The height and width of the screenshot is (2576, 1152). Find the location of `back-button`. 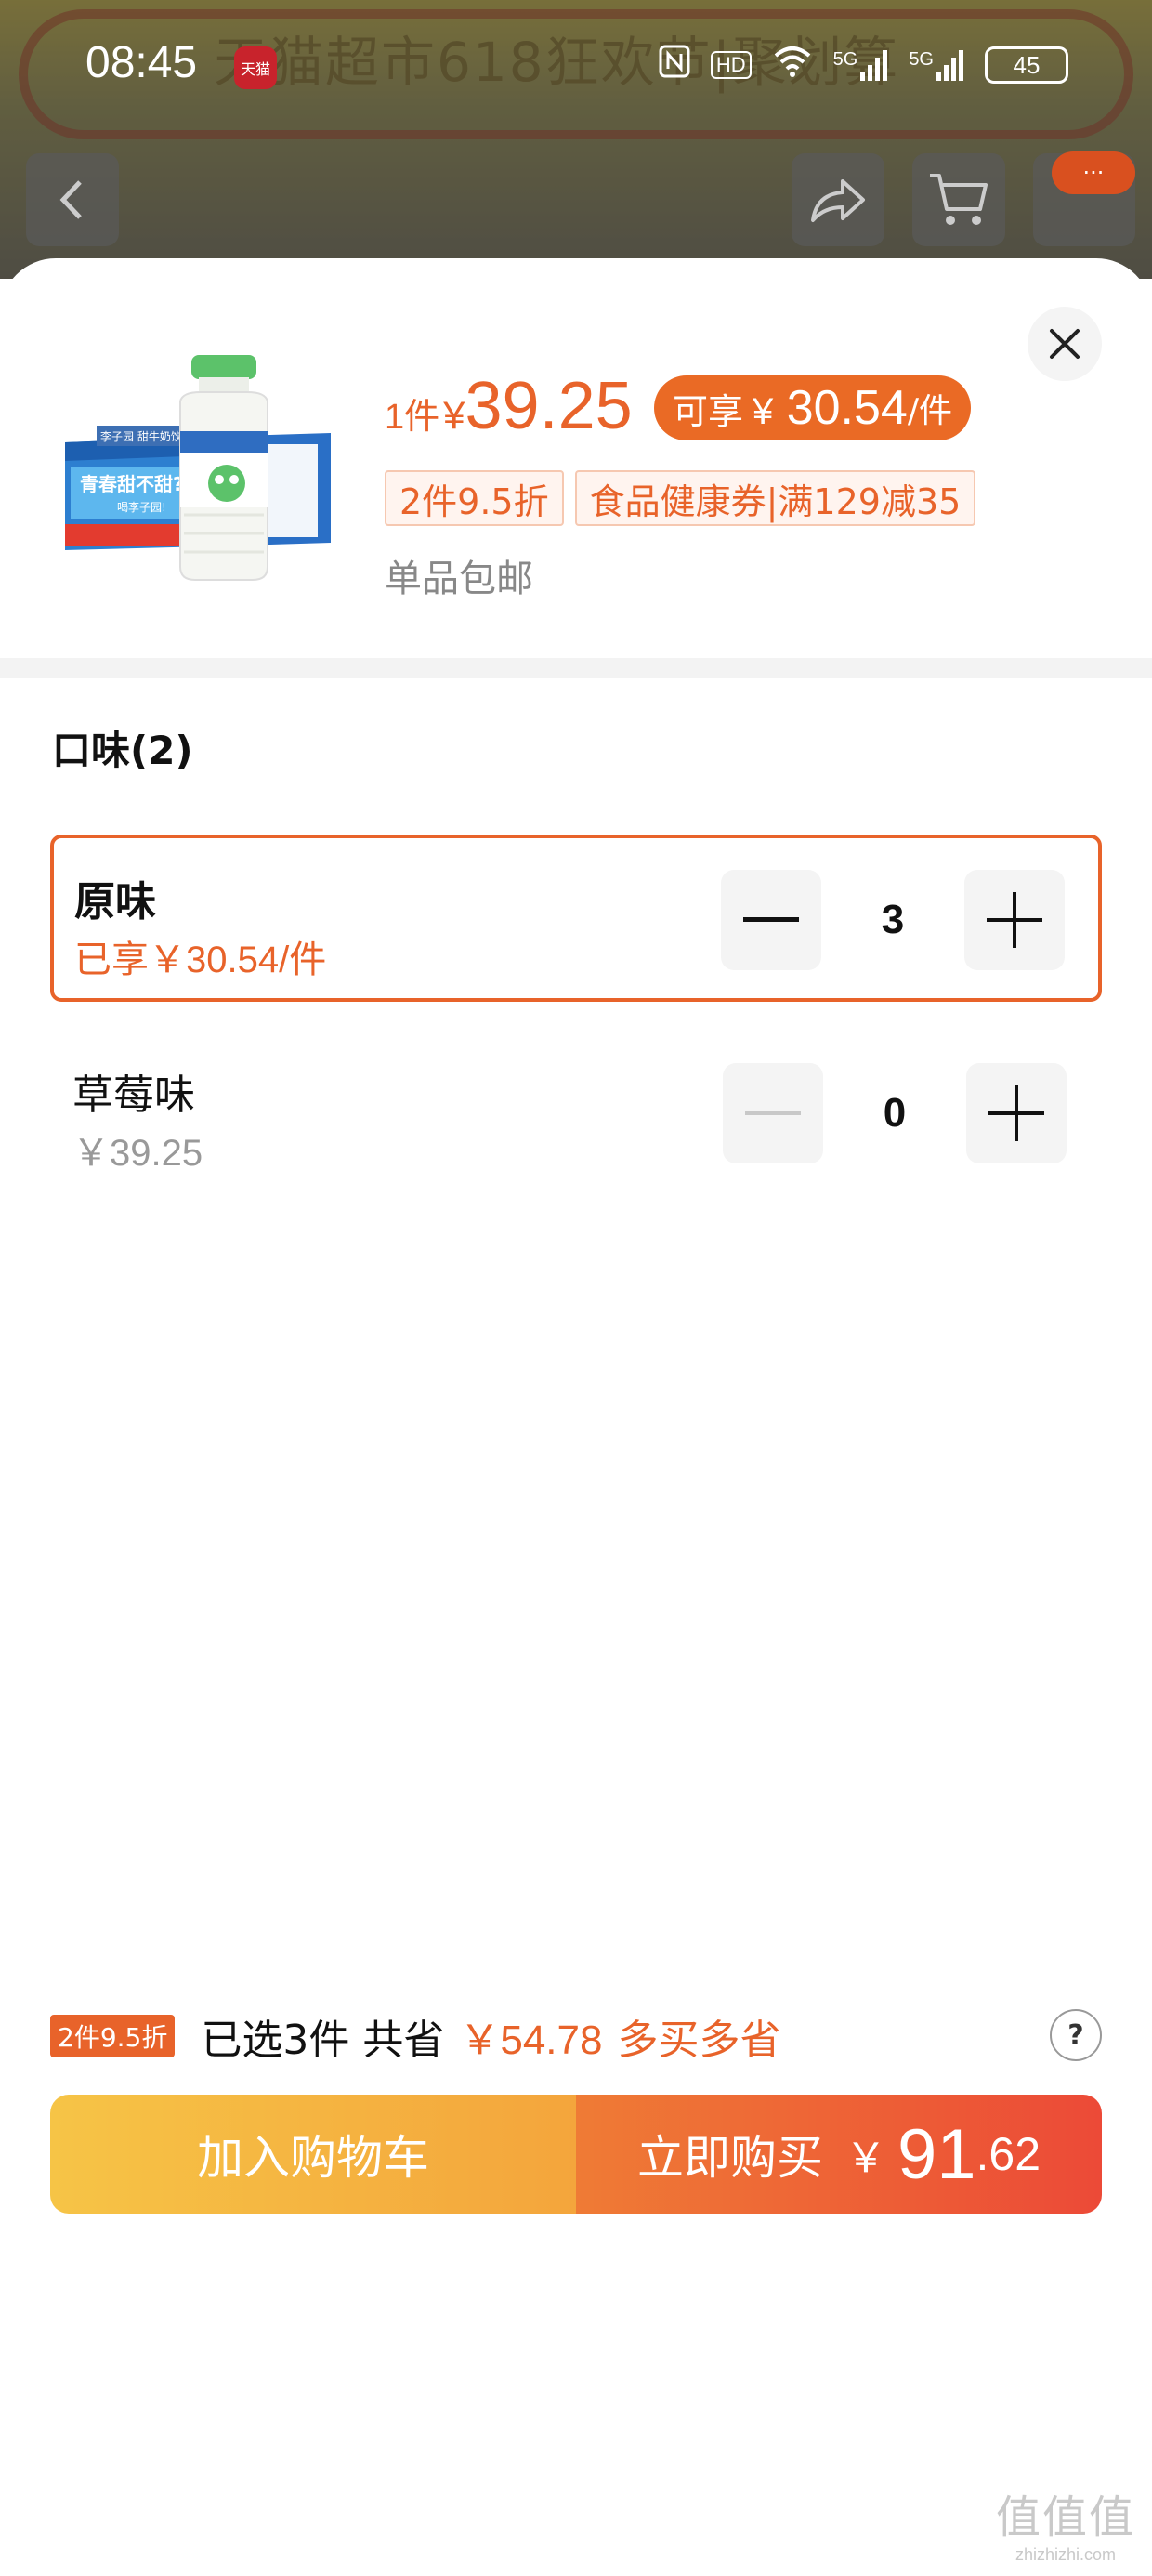

back-button is located at coordinates (72, 199).